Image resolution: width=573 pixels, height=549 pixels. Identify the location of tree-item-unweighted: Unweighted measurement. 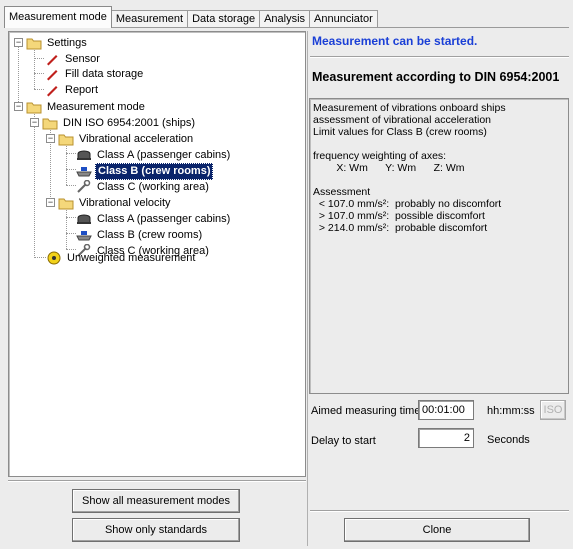
(121, 258).